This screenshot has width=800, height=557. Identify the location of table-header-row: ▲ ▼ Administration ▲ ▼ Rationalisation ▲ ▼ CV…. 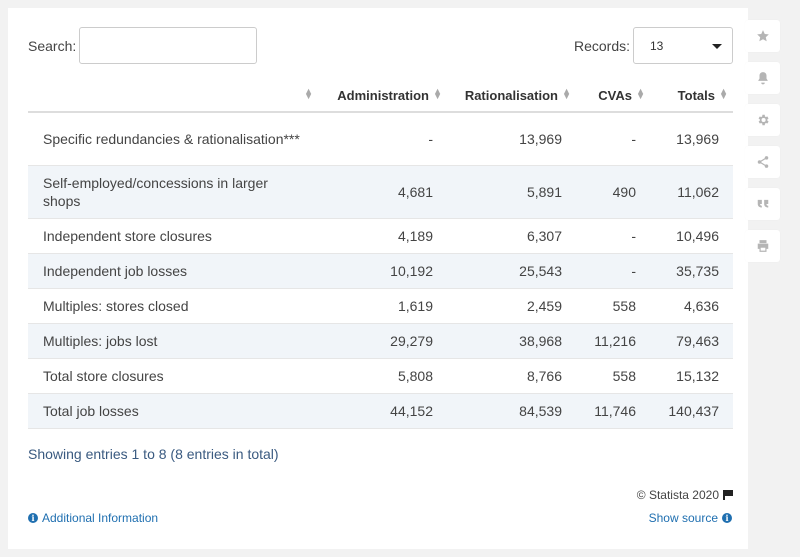
(380, 96).